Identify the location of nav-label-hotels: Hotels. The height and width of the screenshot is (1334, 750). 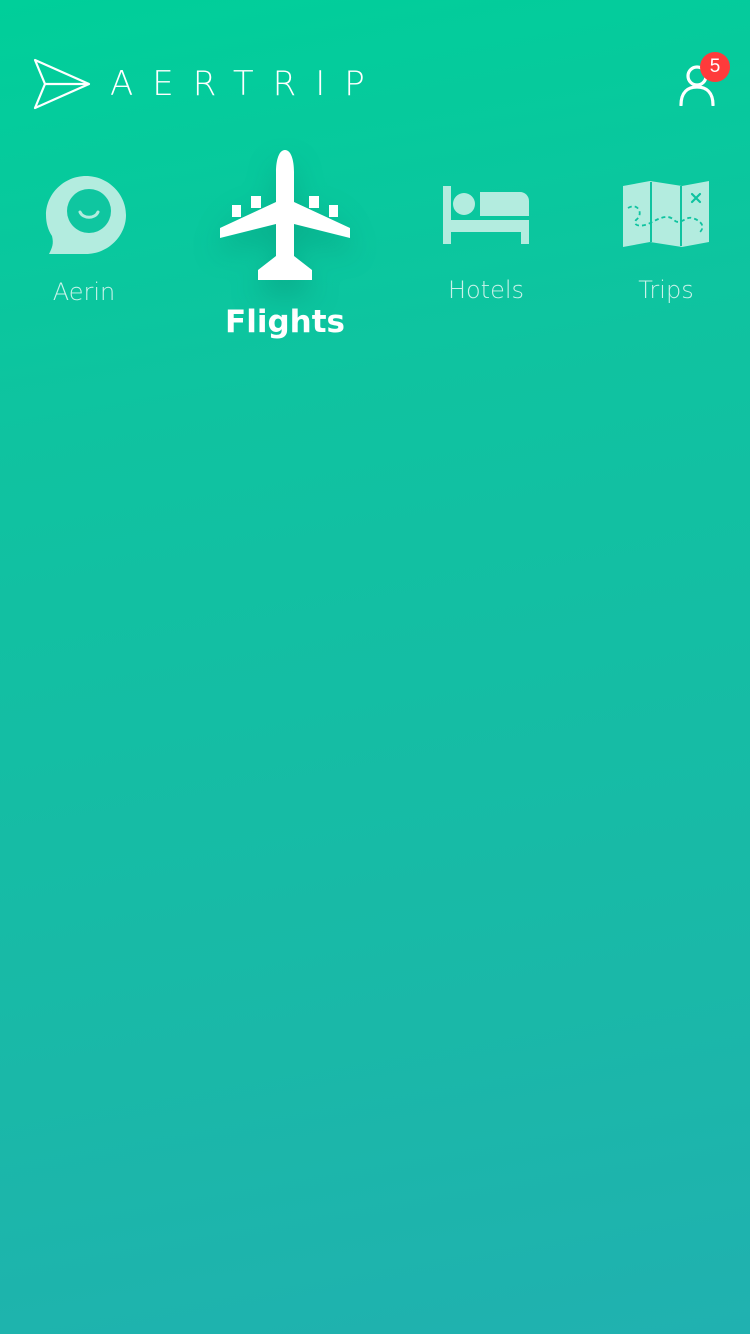
(486, 290).